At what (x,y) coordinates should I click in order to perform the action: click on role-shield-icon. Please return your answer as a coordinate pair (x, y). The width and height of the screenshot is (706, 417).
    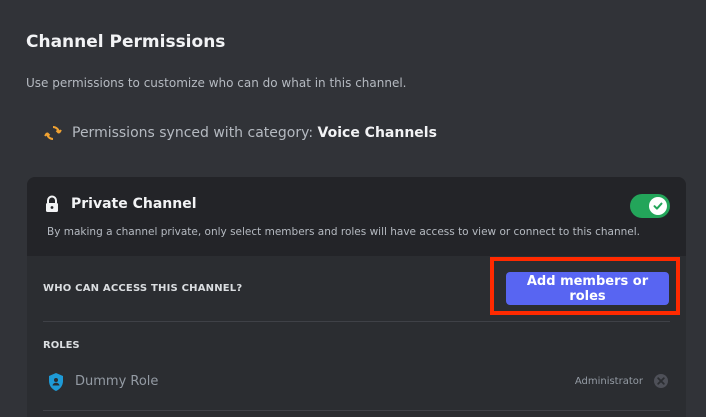
    Looking at the image, I should click on (56, 382).